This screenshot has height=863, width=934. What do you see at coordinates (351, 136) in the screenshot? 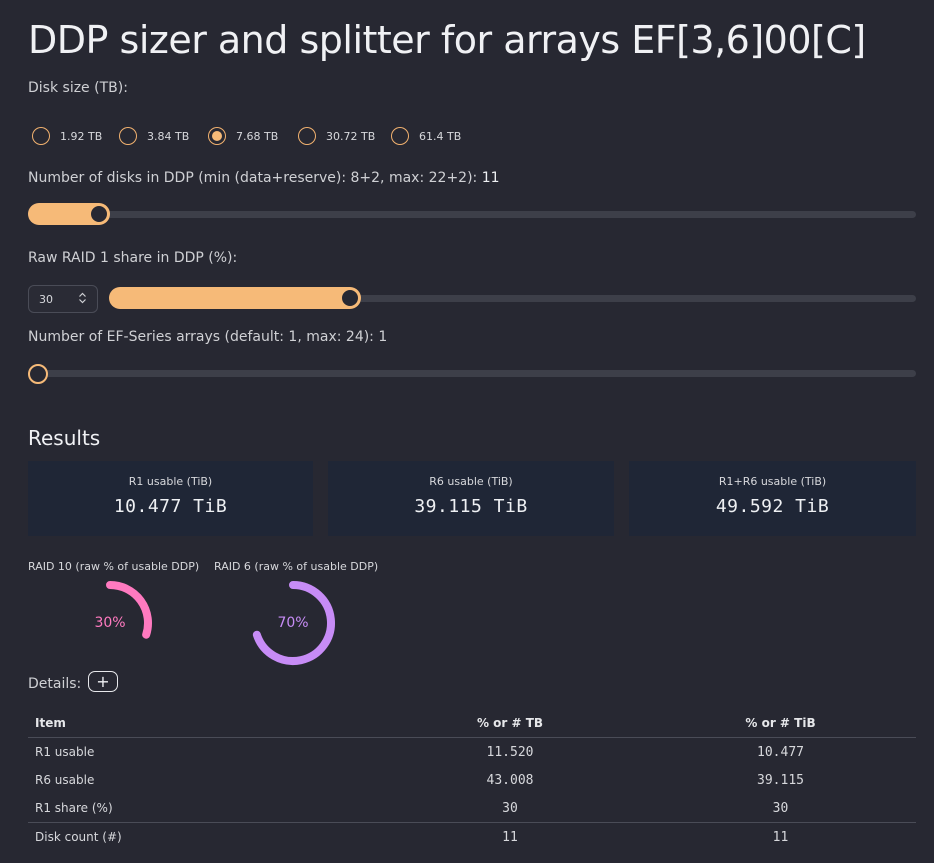
I see `radio-label: 30.72 TB` at bounding box center [351, 136].